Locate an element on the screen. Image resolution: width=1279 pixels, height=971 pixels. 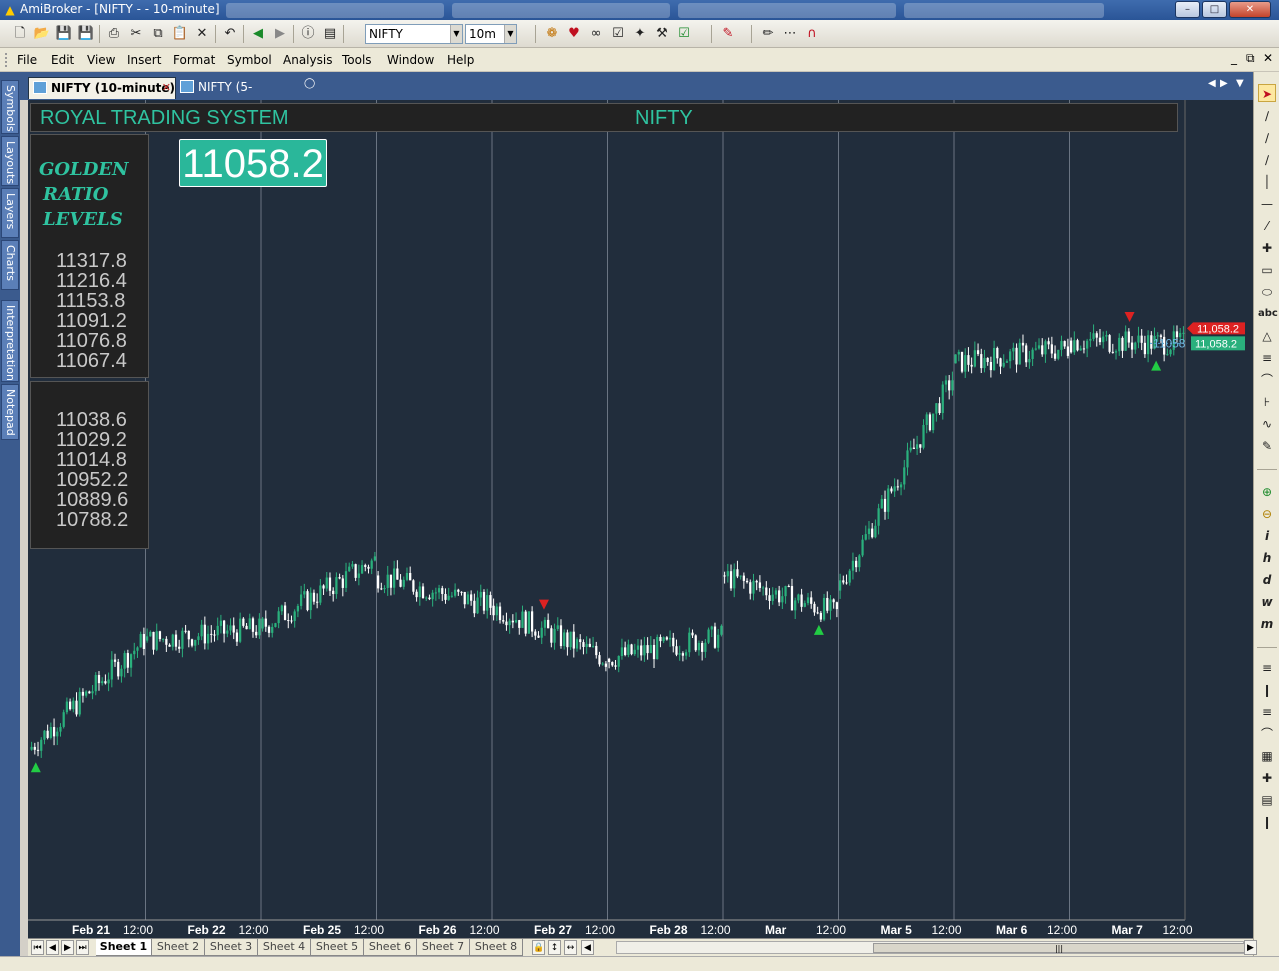
glasses-icon: ∞ is located at coordinates (596, 34).